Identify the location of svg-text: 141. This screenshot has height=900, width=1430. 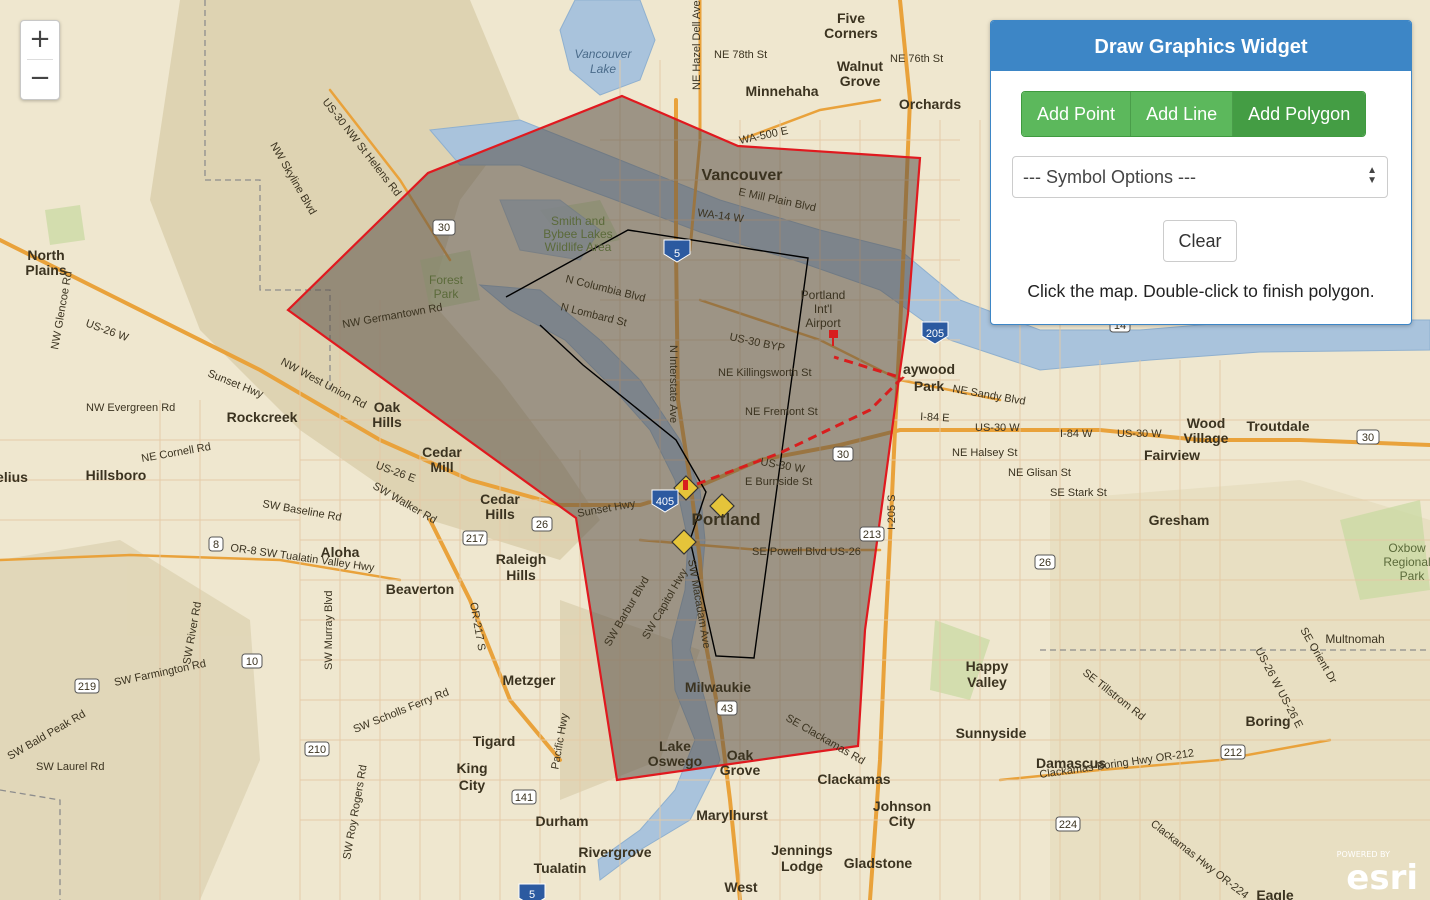
(524, 798).